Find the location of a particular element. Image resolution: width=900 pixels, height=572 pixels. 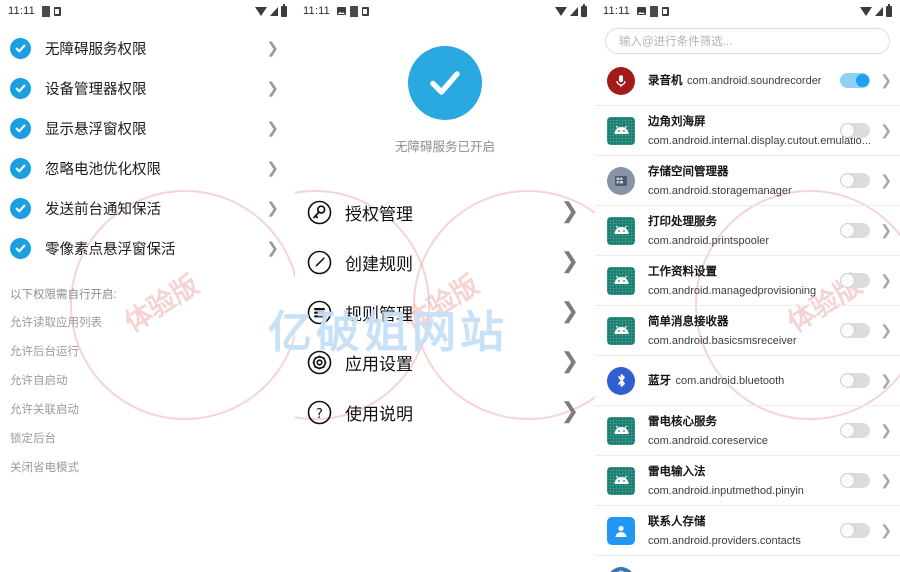

permission-row: 显示悬浮窗权限 ❯ is located at coordinates (147, 128).